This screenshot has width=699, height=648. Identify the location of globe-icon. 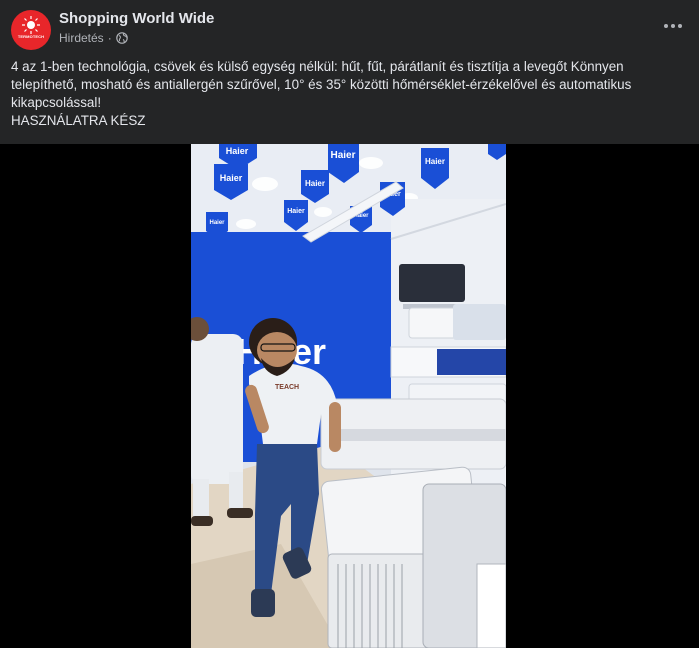
(121, 38).